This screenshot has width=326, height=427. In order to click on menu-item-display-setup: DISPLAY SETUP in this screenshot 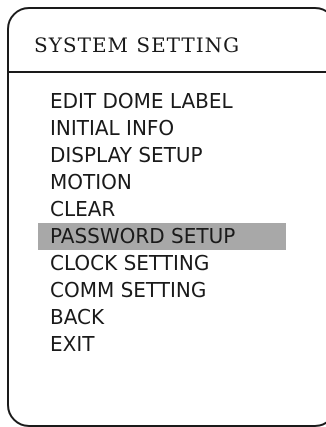, I will do `click(163, 155)`.